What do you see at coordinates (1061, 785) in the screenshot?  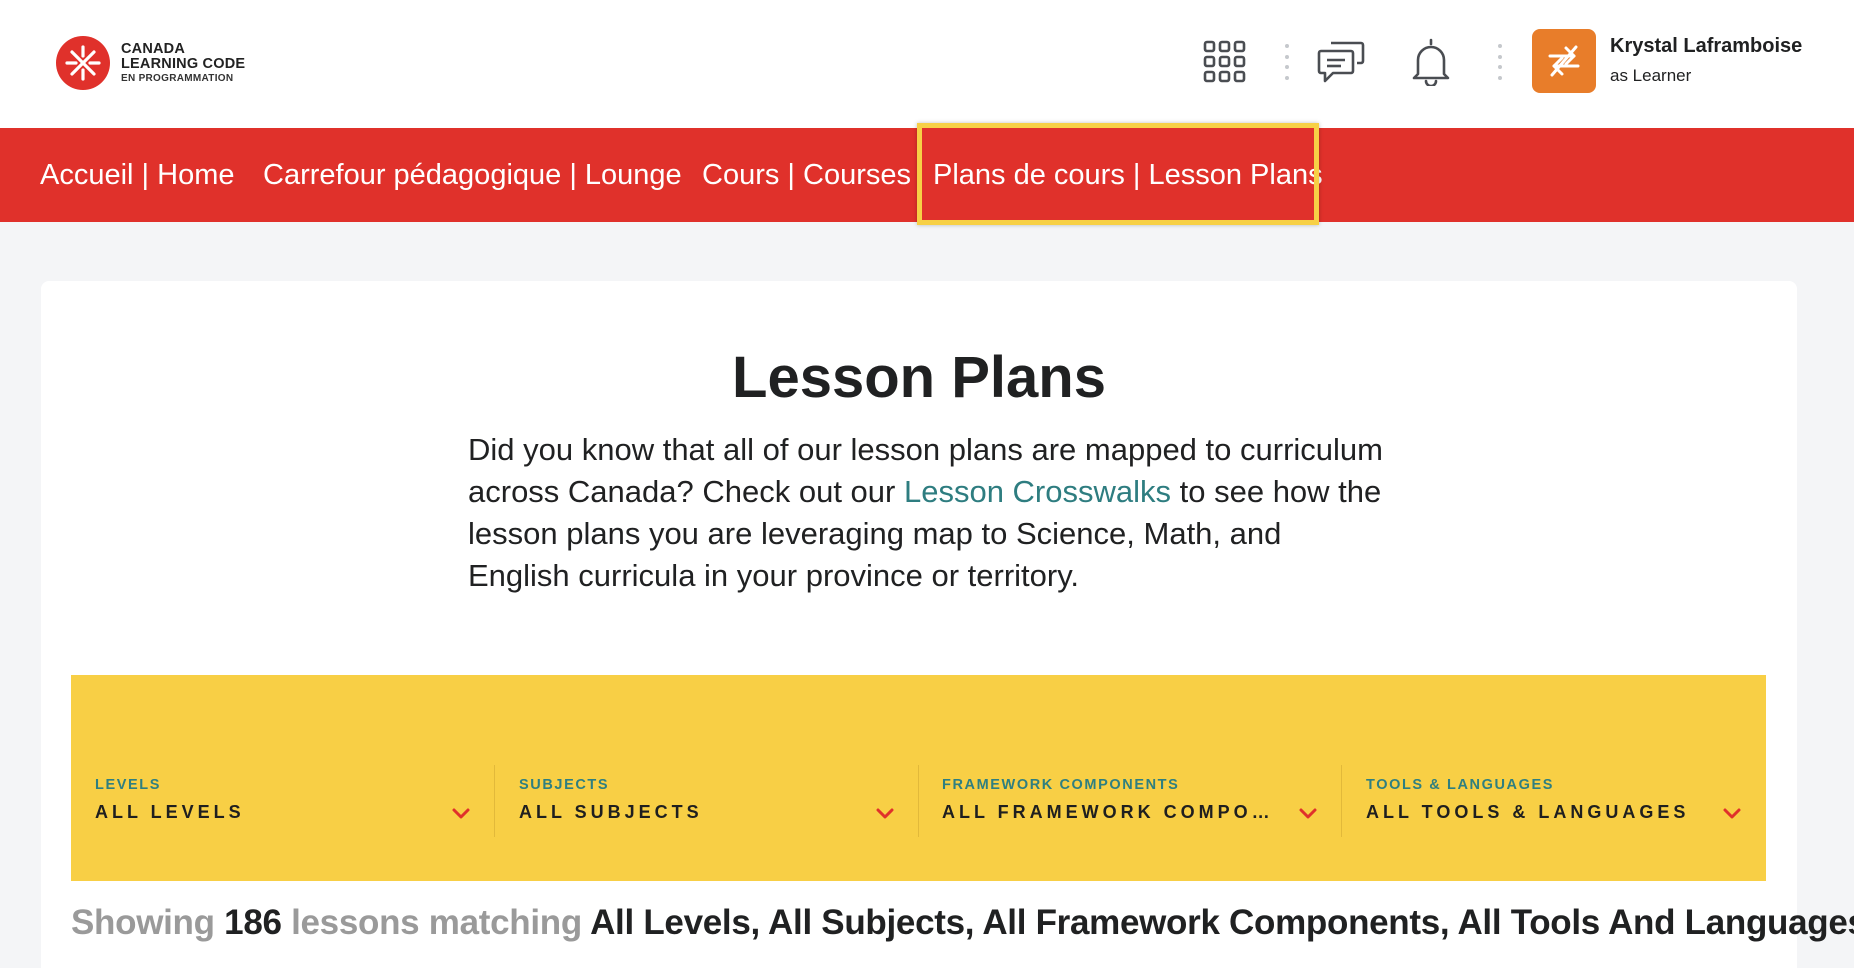 I see `filter-label: FRAMEWORK COMPONENTS` at bounding box center [1061, 785].